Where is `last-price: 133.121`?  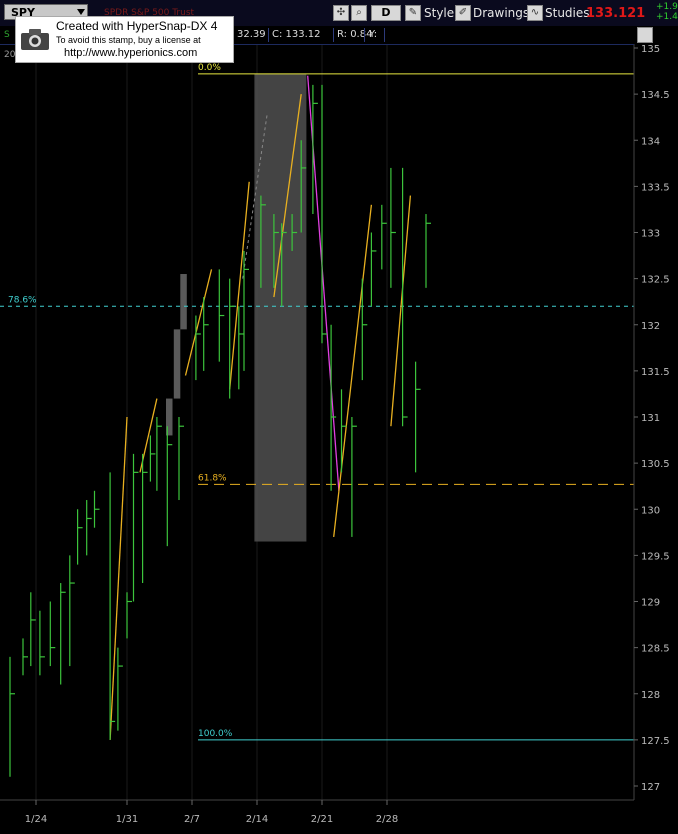 last-price: 133.121 is located at coordinates (616, 13).